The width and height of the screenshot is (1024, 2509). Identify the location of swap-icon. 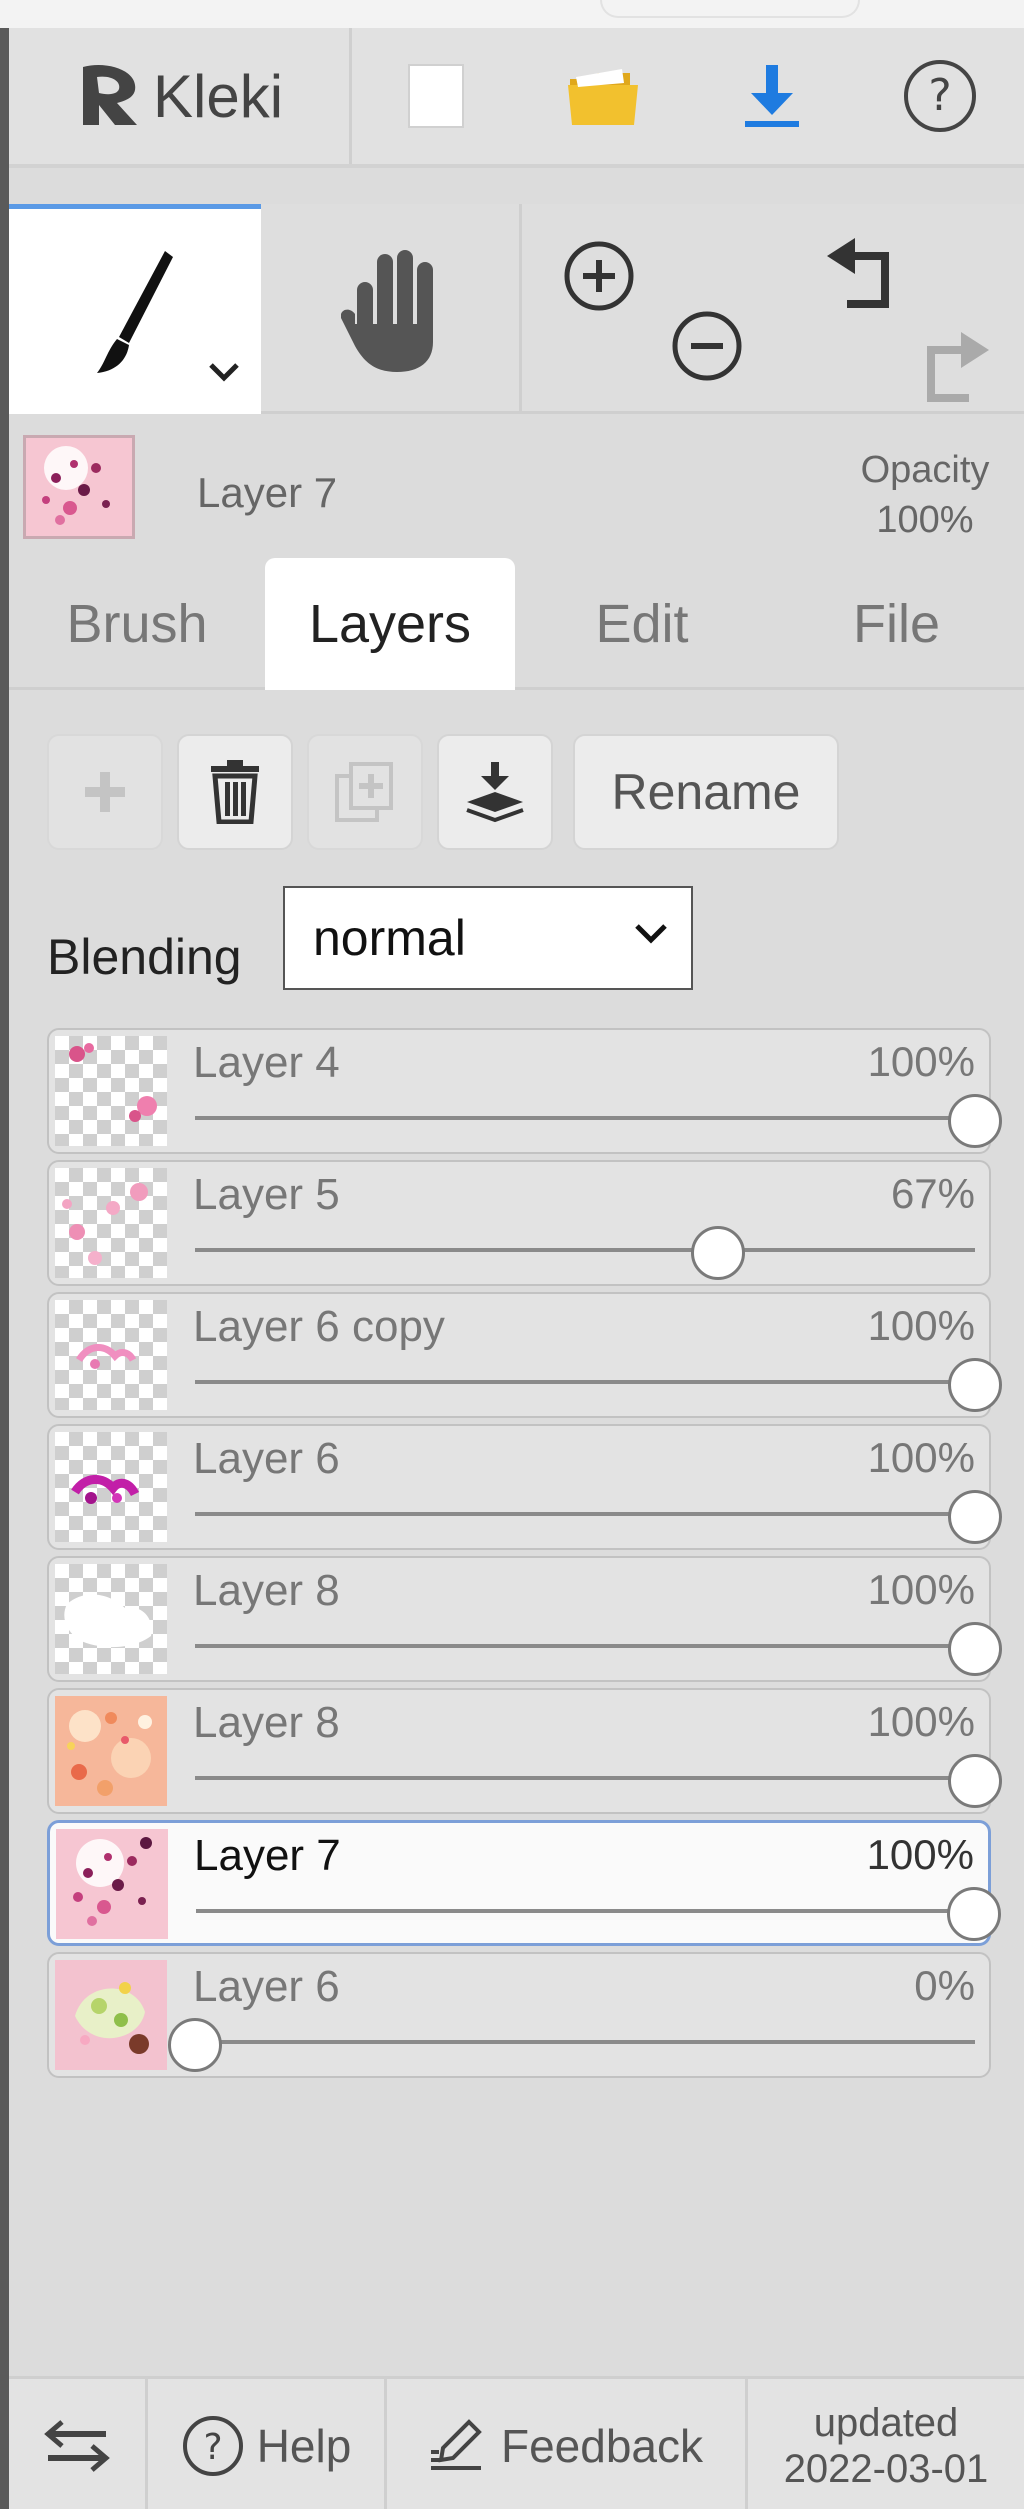
(77, 2445).